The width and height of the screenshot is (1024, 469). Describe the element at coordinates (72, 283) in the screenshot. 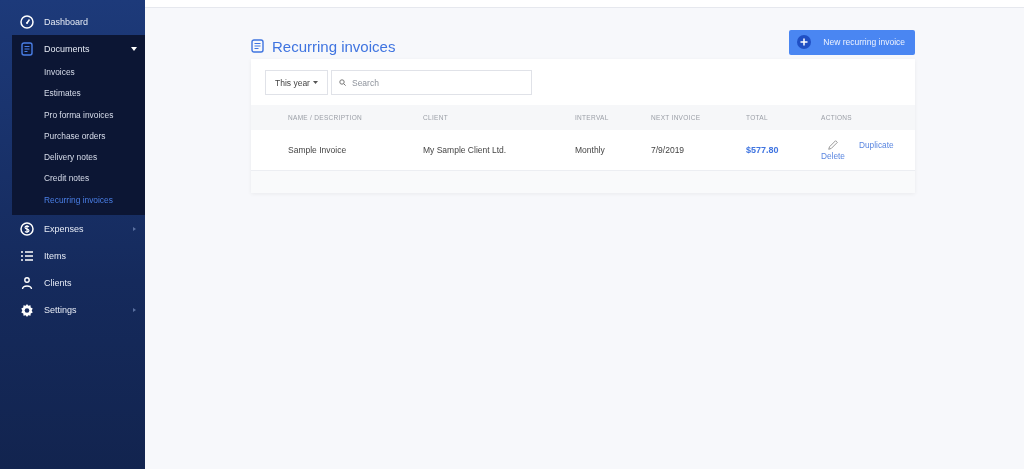

I see `sidebar-item: Clients` at that location.